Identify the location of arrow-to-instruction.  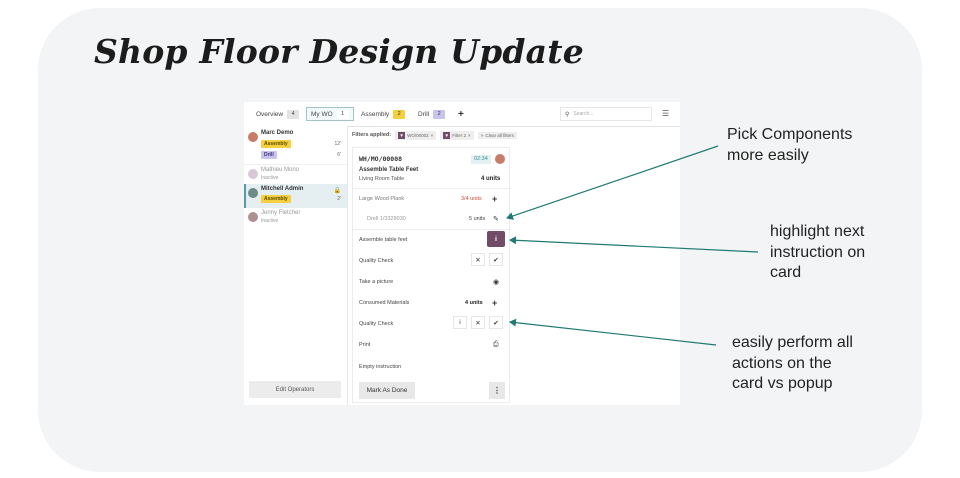
(634, 244).